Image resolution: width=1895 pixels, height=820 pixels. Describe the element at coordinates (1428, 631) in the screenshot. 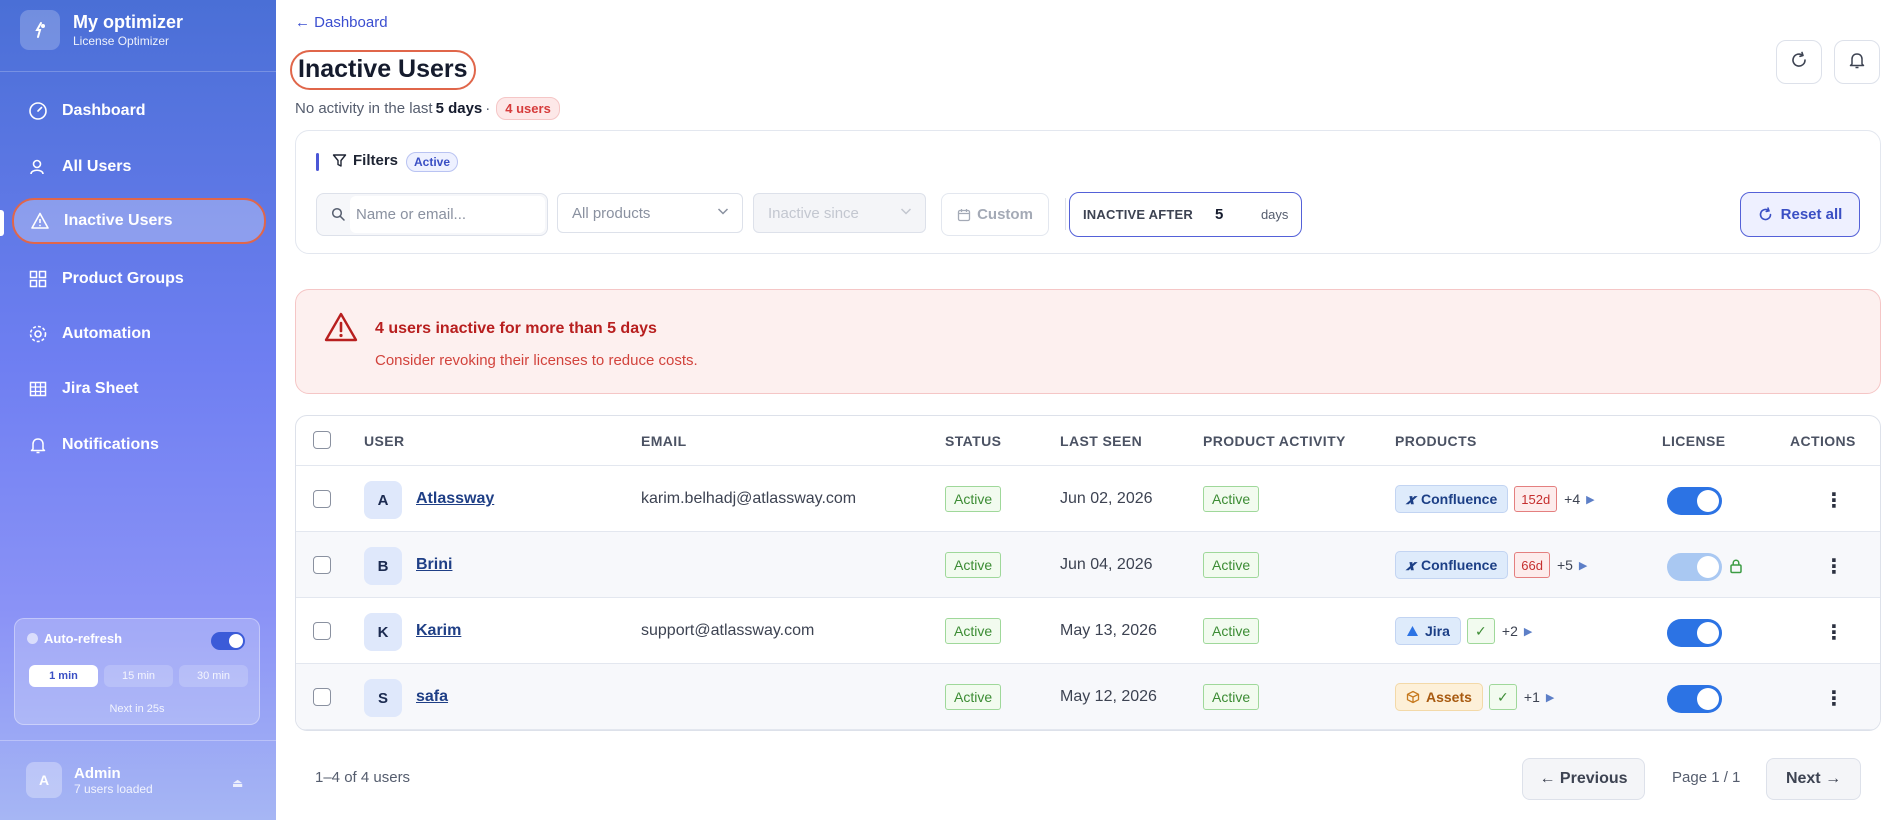

I see `product-chip: Jira` at that location.